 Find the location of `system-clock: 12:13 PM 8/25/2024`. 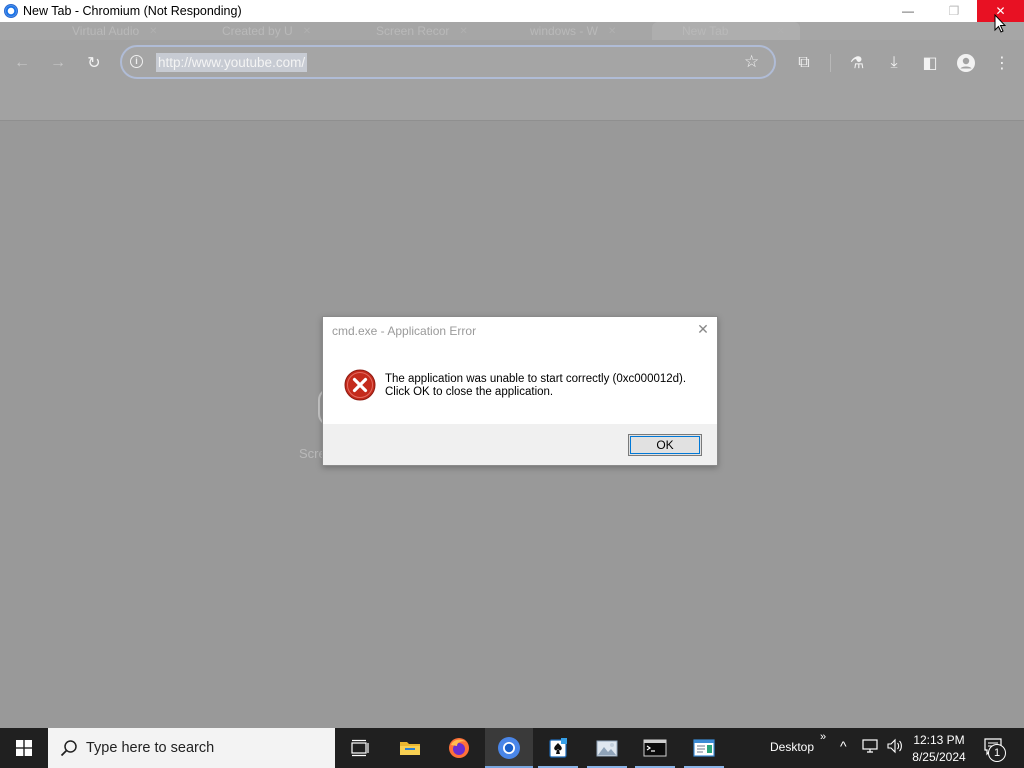

system-clock: 12:13 PM 8/25/2024 is located at coordinates (939, 749).